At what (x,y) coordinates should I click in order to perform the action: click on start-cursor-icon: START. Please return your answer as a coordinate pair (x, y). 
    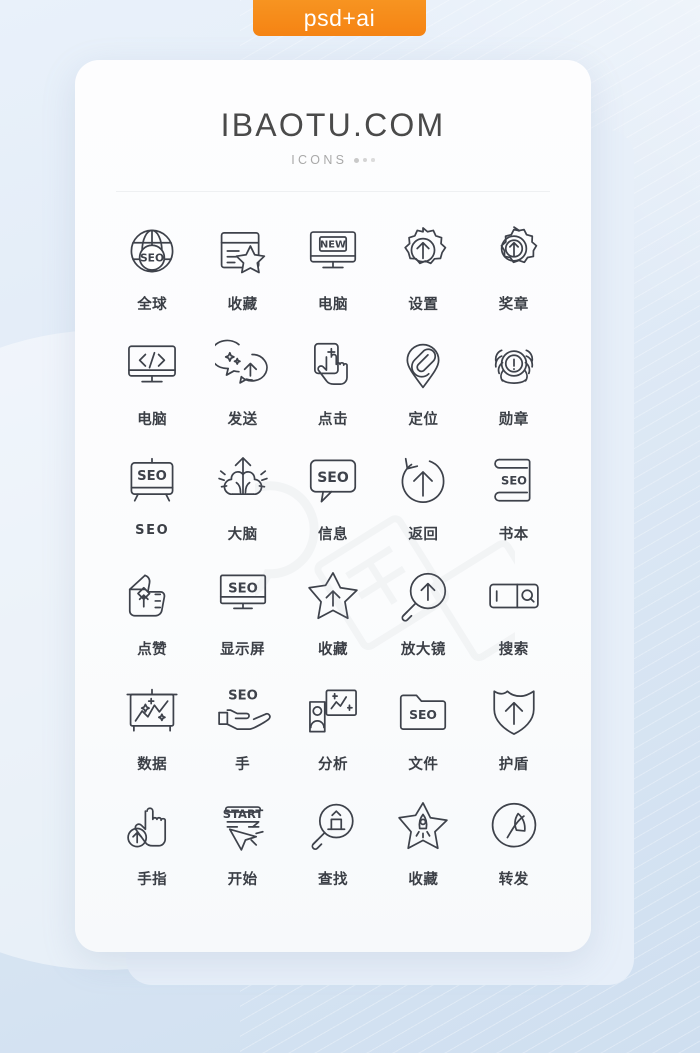
    Looking at the image, I should click on (243, 826).